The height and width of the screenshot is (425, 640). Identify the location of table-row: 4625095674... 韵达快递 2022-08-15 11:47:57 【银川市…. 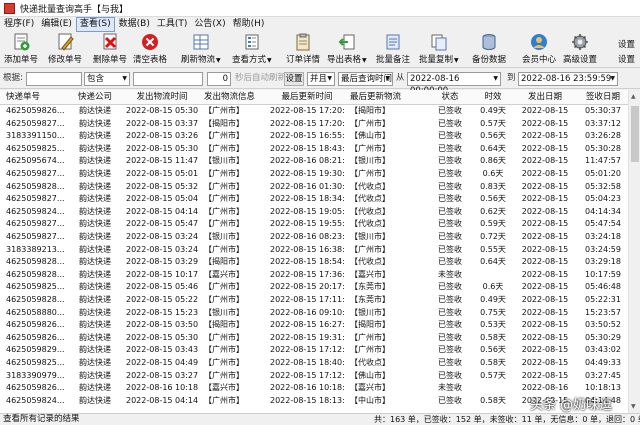
(314, 161).